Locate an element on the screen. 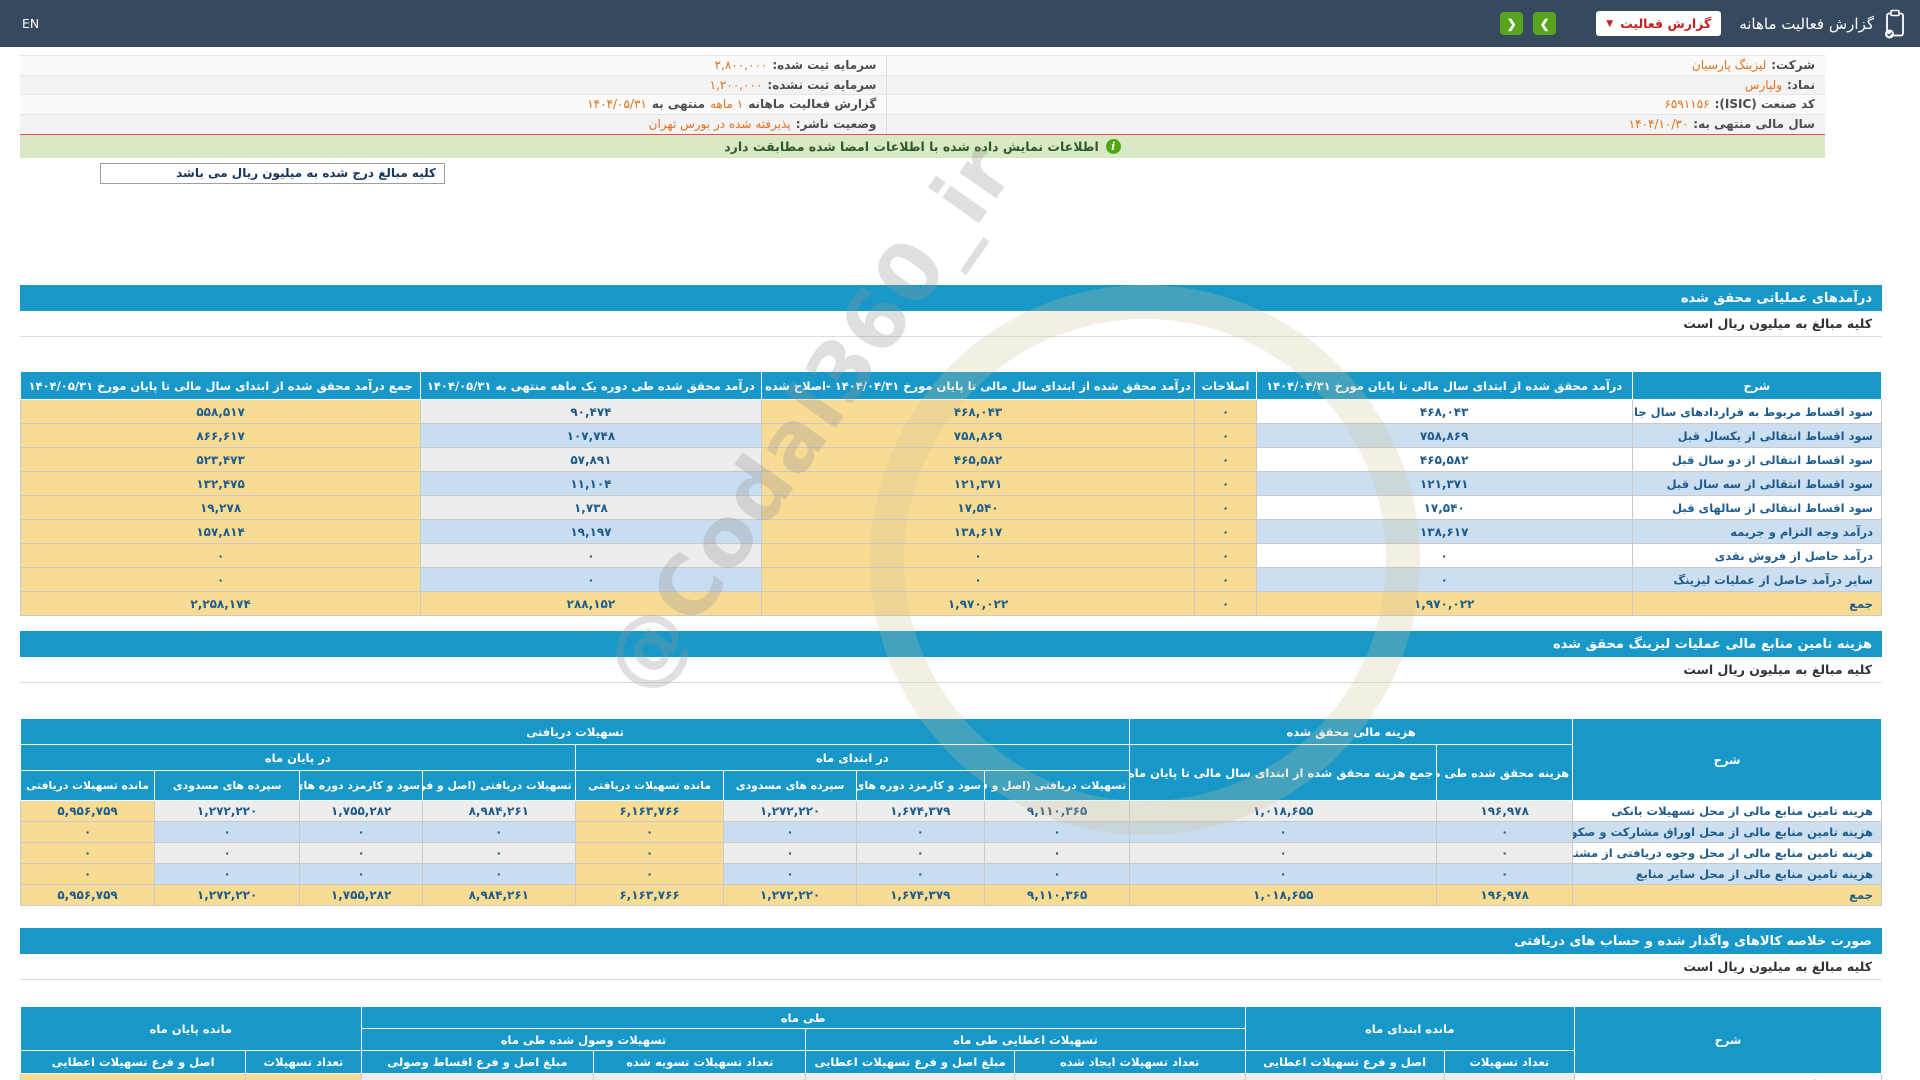  column-header: سپرده های مسدودی is located at coordinates (227, 785).